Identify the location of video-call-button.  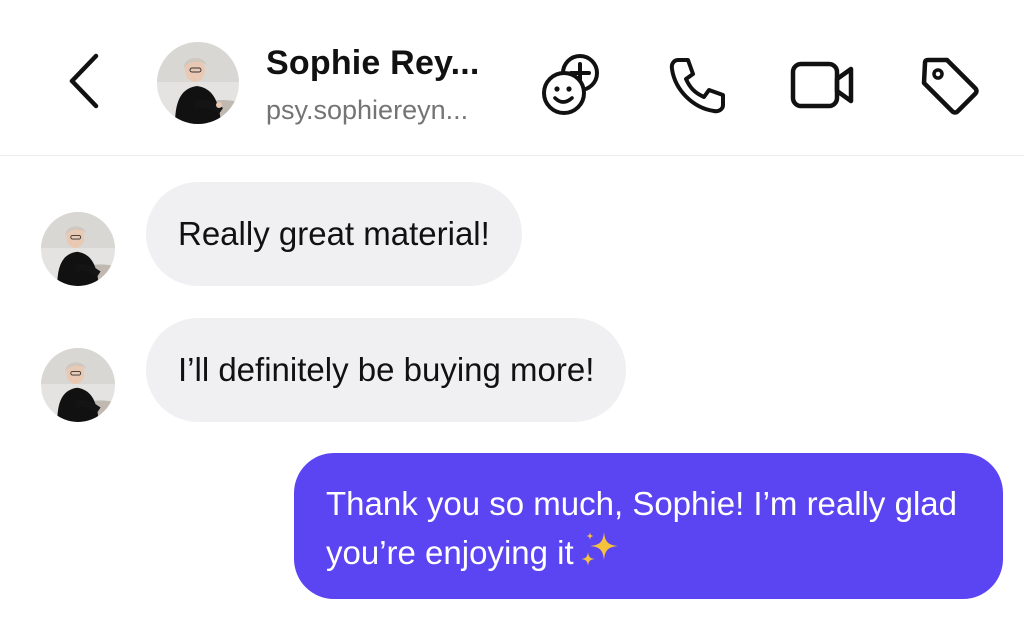
(823, 85).